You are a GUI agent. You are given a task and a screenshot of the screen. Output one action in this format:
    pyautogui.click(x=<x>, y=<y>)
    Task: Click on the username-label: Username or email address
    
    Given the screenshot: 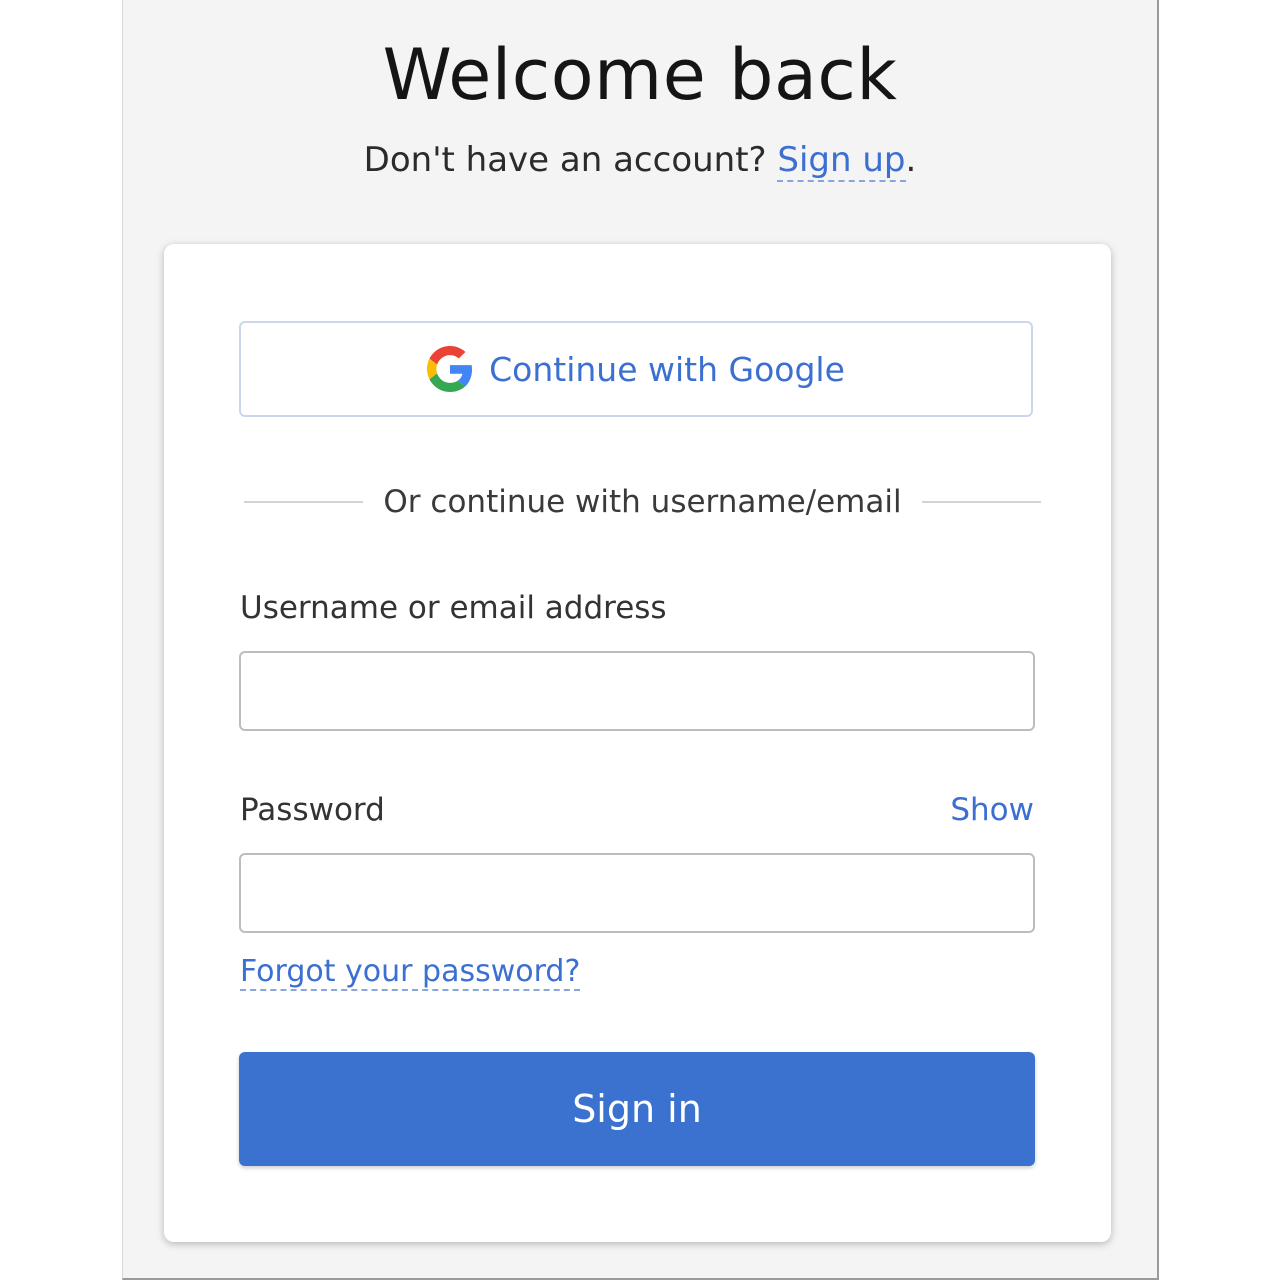 What is the action you would take?
    pyautogui.click(x=453, y=608)
    